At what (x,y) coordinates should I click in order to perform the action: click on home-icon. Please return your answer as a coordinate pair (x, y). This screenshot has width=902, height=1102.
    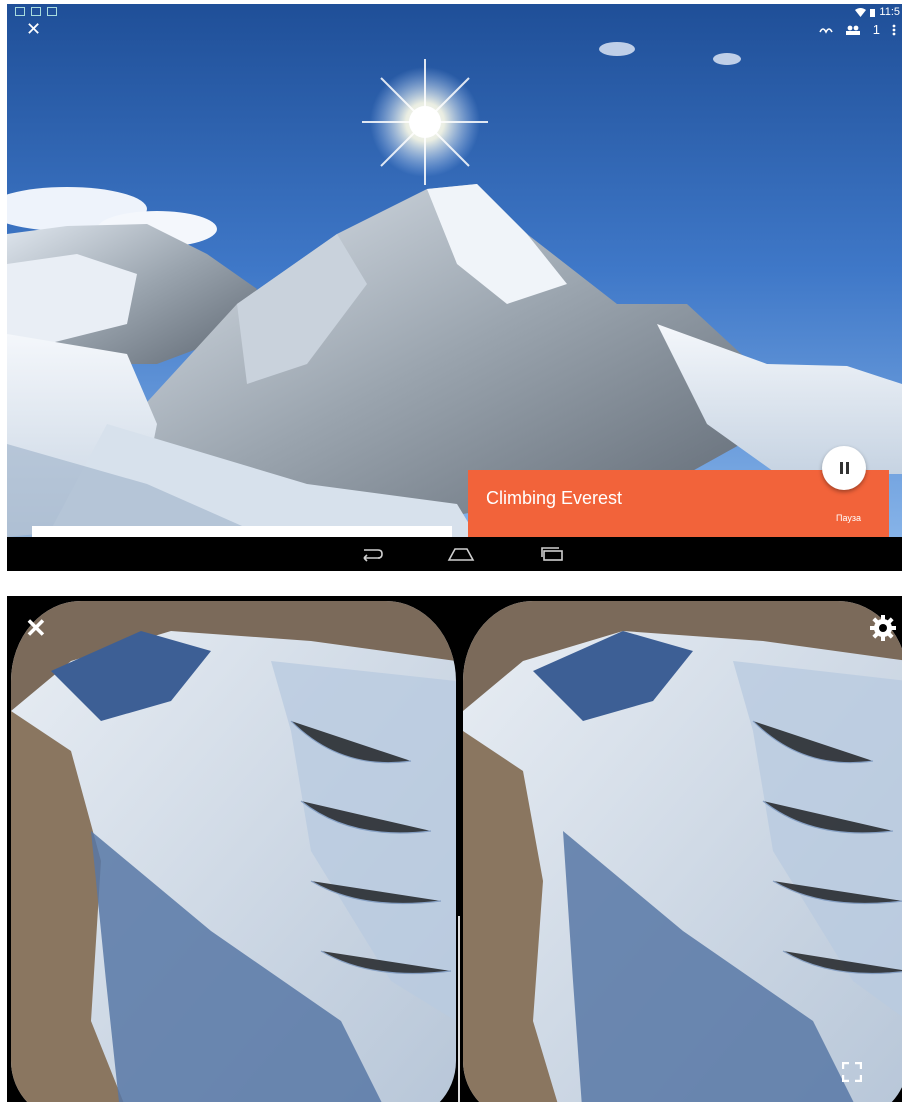
    Looking at the image, I should click on (461, 554).